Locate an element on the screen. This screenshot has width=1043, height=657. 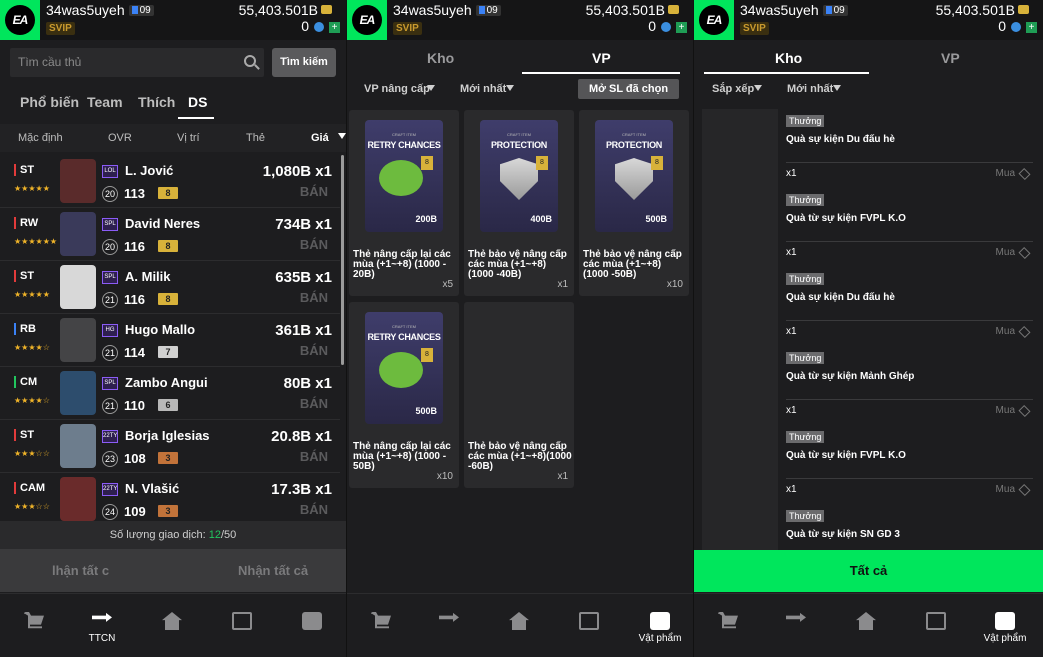
item-quantity: x1 is located at coordinates (791, 173).